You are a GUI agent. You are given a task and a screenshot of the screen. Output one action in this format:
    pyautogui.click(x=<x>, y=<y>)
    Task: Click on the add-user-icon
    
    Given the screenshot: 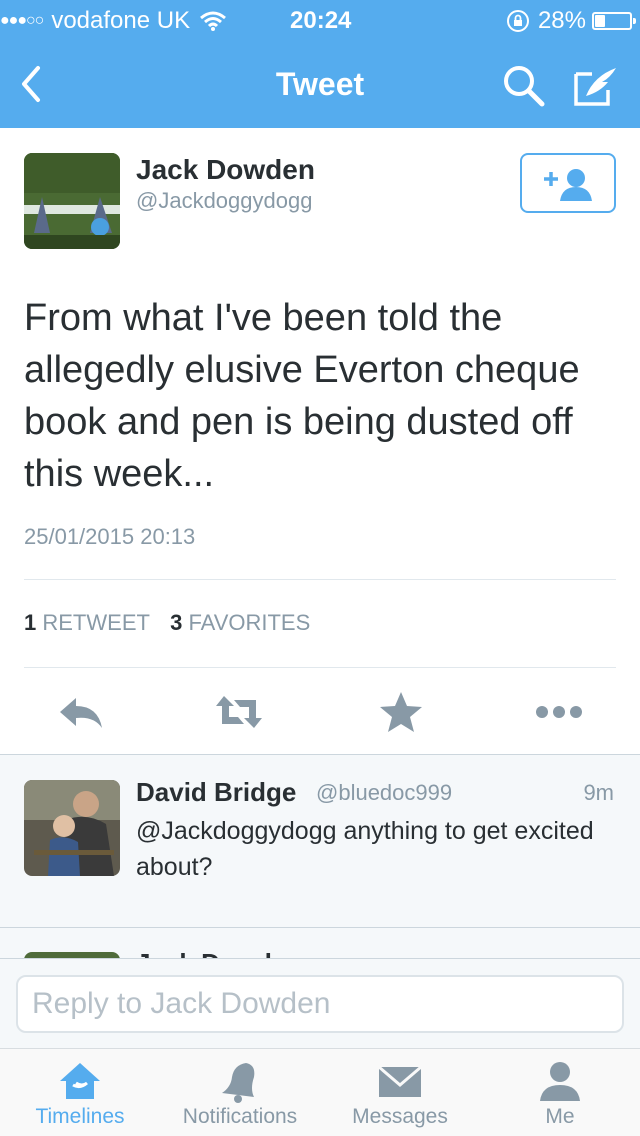 What is the action you would take?
    pyautogui.click(x=568, y=185)
    